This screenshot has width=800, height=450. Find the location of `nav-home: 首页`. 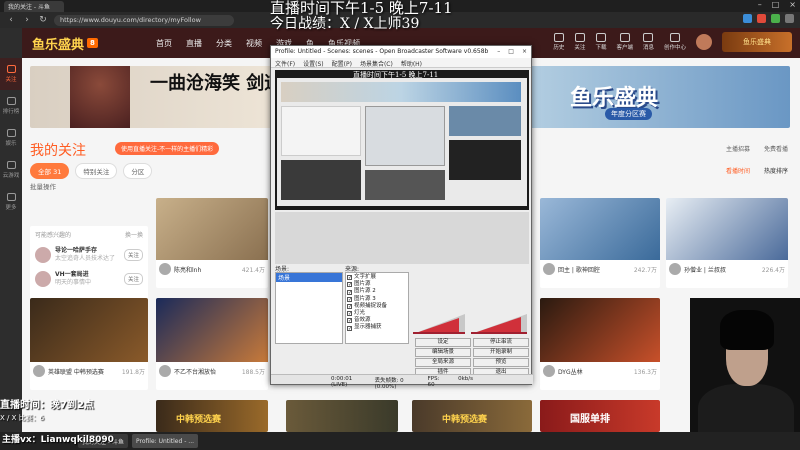

nav-home: 首页 is located at coordinates (164, 43).